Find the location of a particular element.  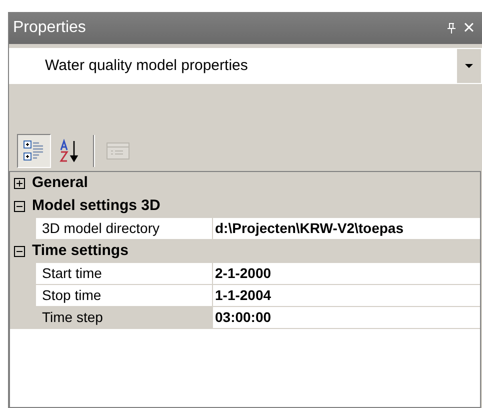

category-name: General is located at coordinates (60, 182).